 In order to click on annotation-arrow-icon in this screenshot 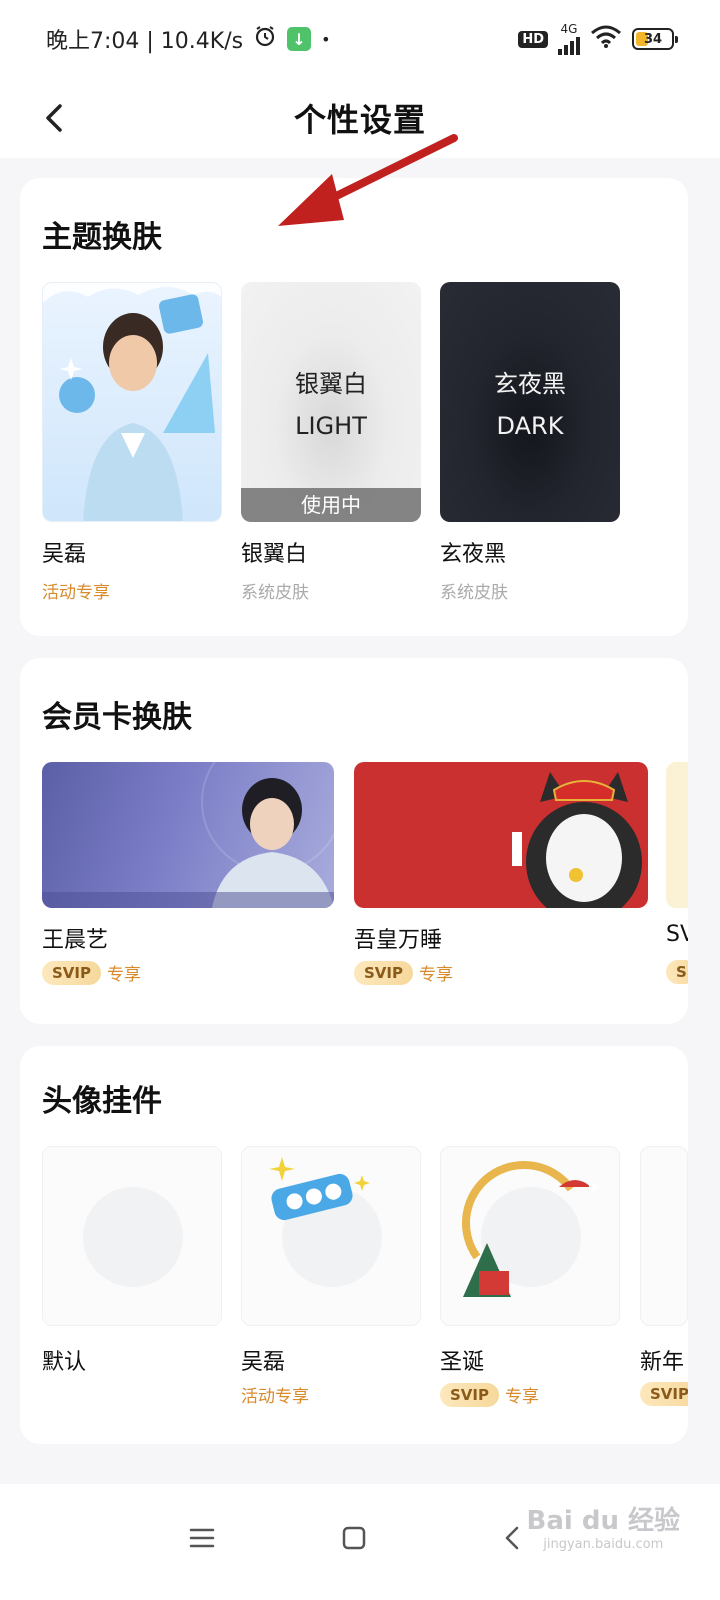, I will do `click(368, 180)`.